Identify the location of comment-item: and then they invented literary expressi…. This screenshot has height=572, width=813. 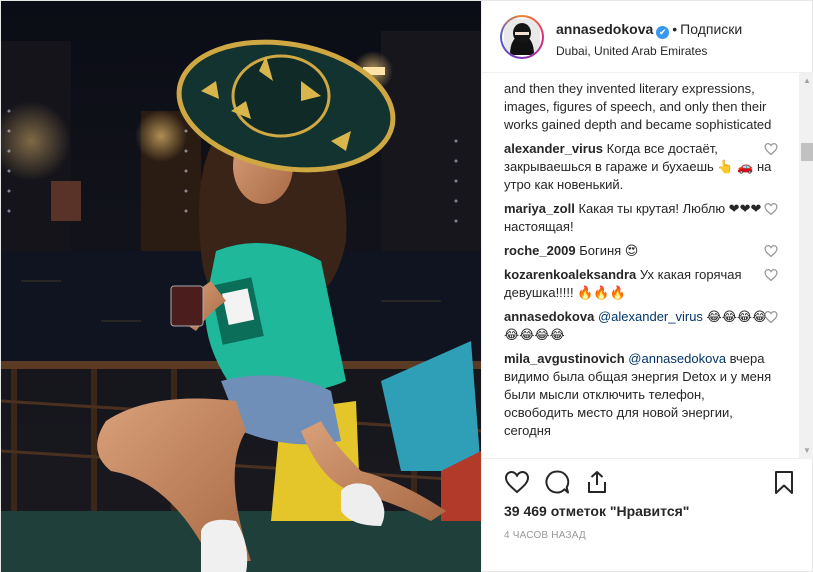
(639, 107).